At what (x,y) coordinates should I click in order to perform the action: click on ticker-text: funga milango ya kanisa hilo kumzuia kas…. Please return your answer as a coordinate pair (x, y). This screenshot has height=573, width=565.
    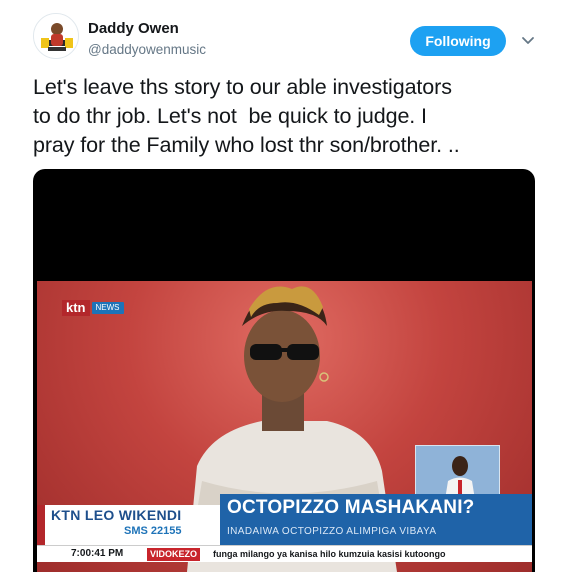
    Looking at the image, I should click on (329, 554).